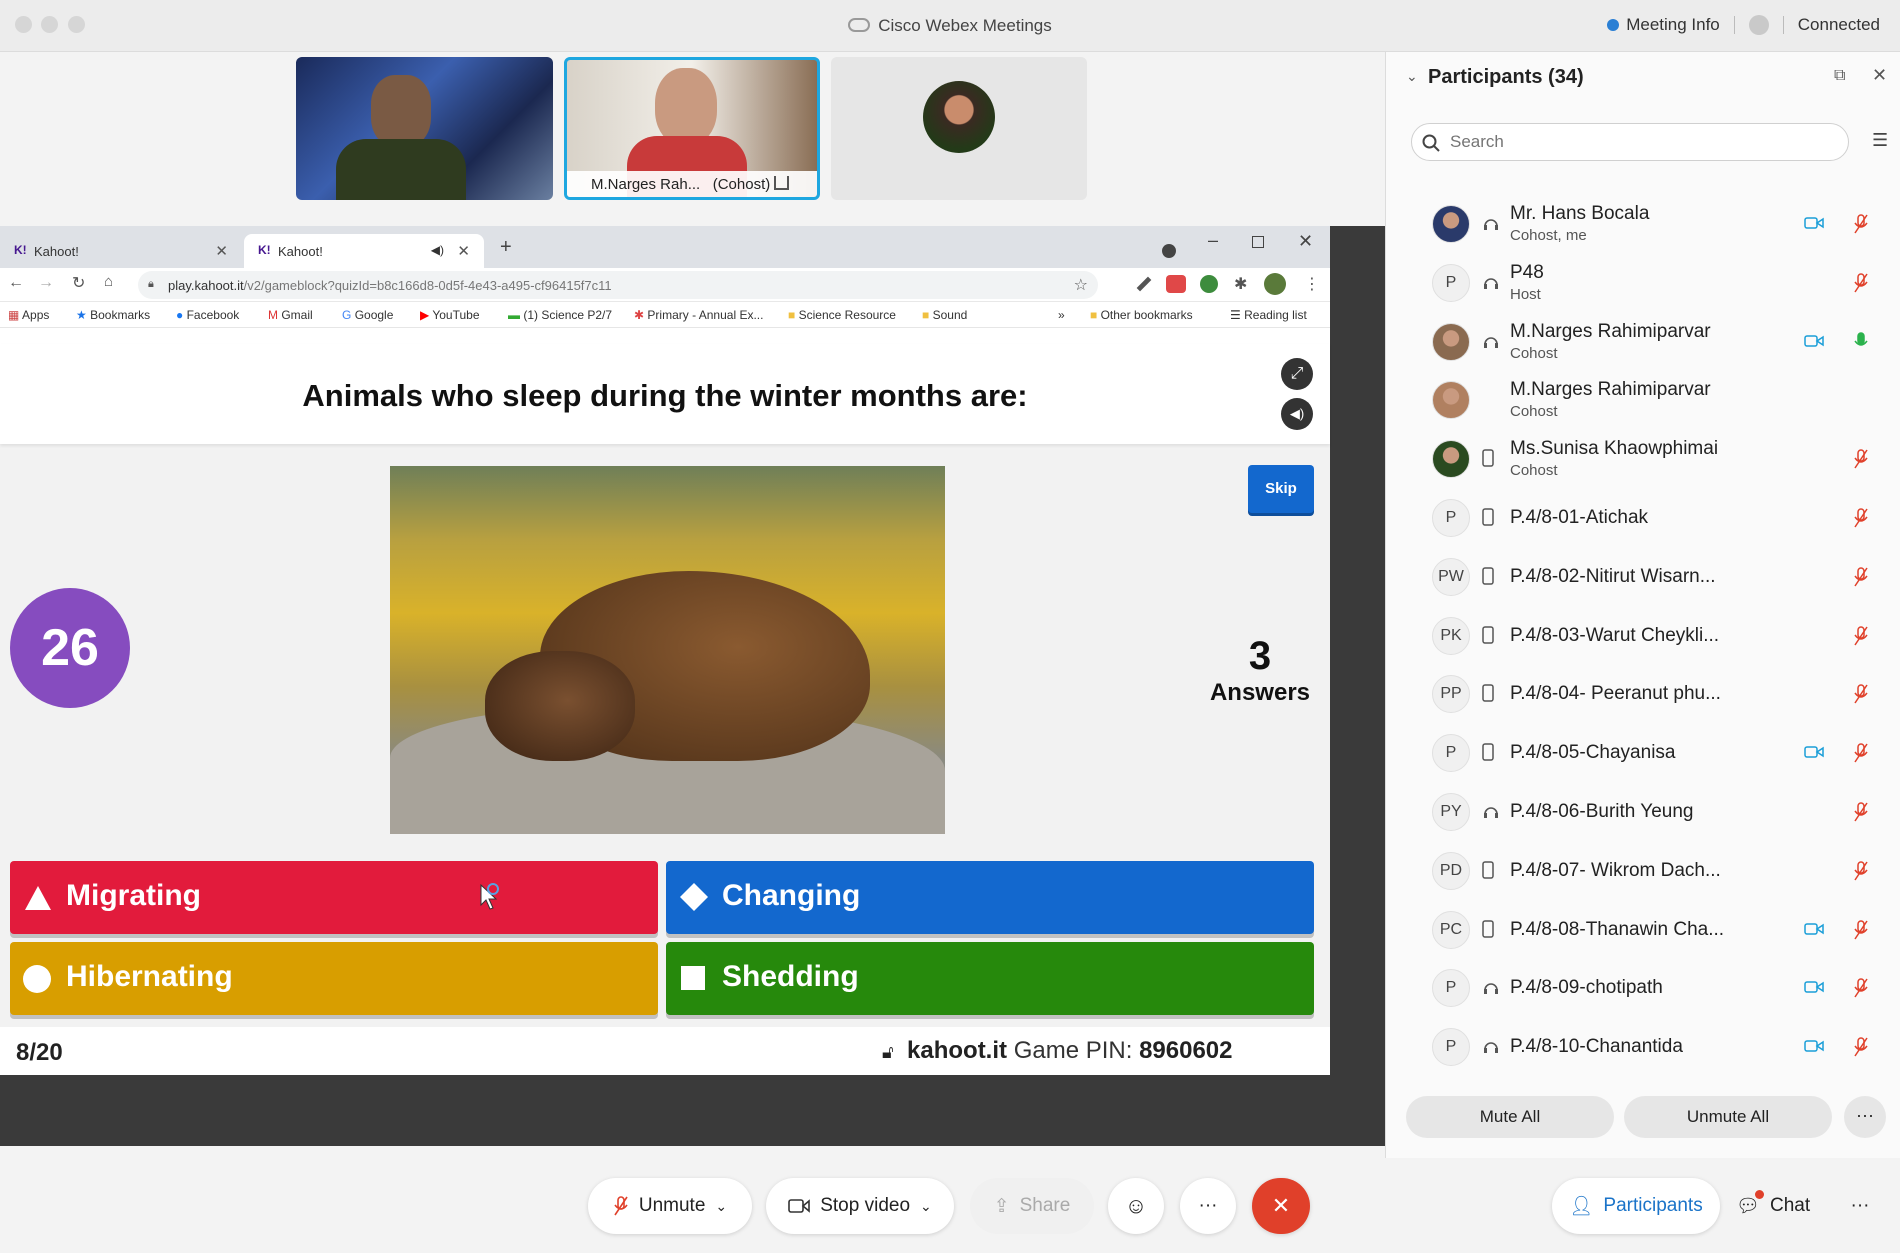 The image size is (1900, 1253). Describe the element at coordinates (207, 315) in the screenshot. I see `bookmark-facebook: ● Facebook` at that location.